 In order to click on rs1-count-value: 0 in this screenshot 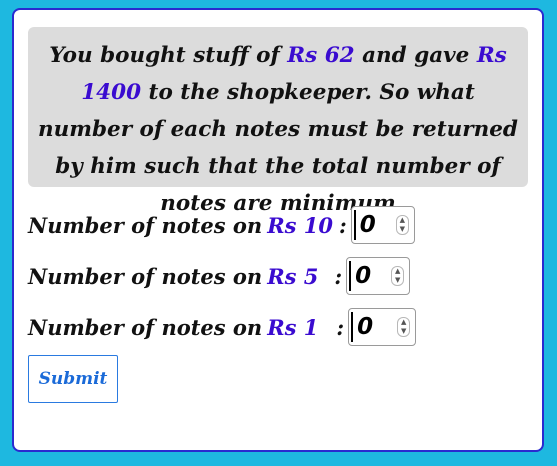, I will do `click(362, 327)`.